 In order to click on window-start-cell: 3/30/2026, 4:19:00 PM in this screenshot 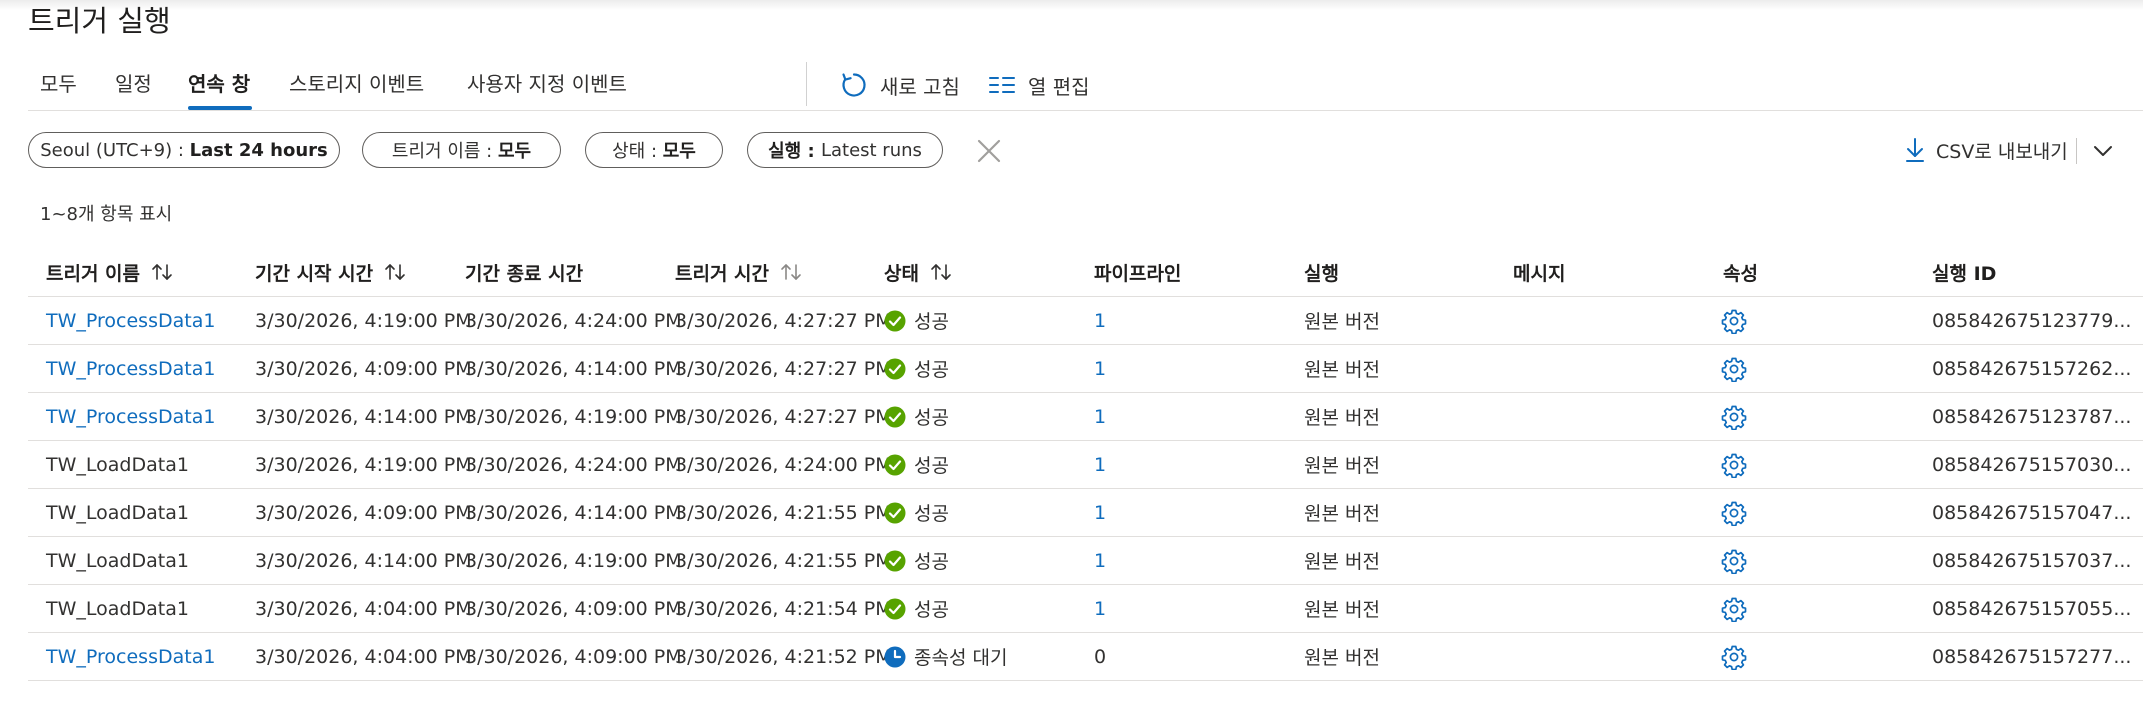, I will do `click(363, 320)`.